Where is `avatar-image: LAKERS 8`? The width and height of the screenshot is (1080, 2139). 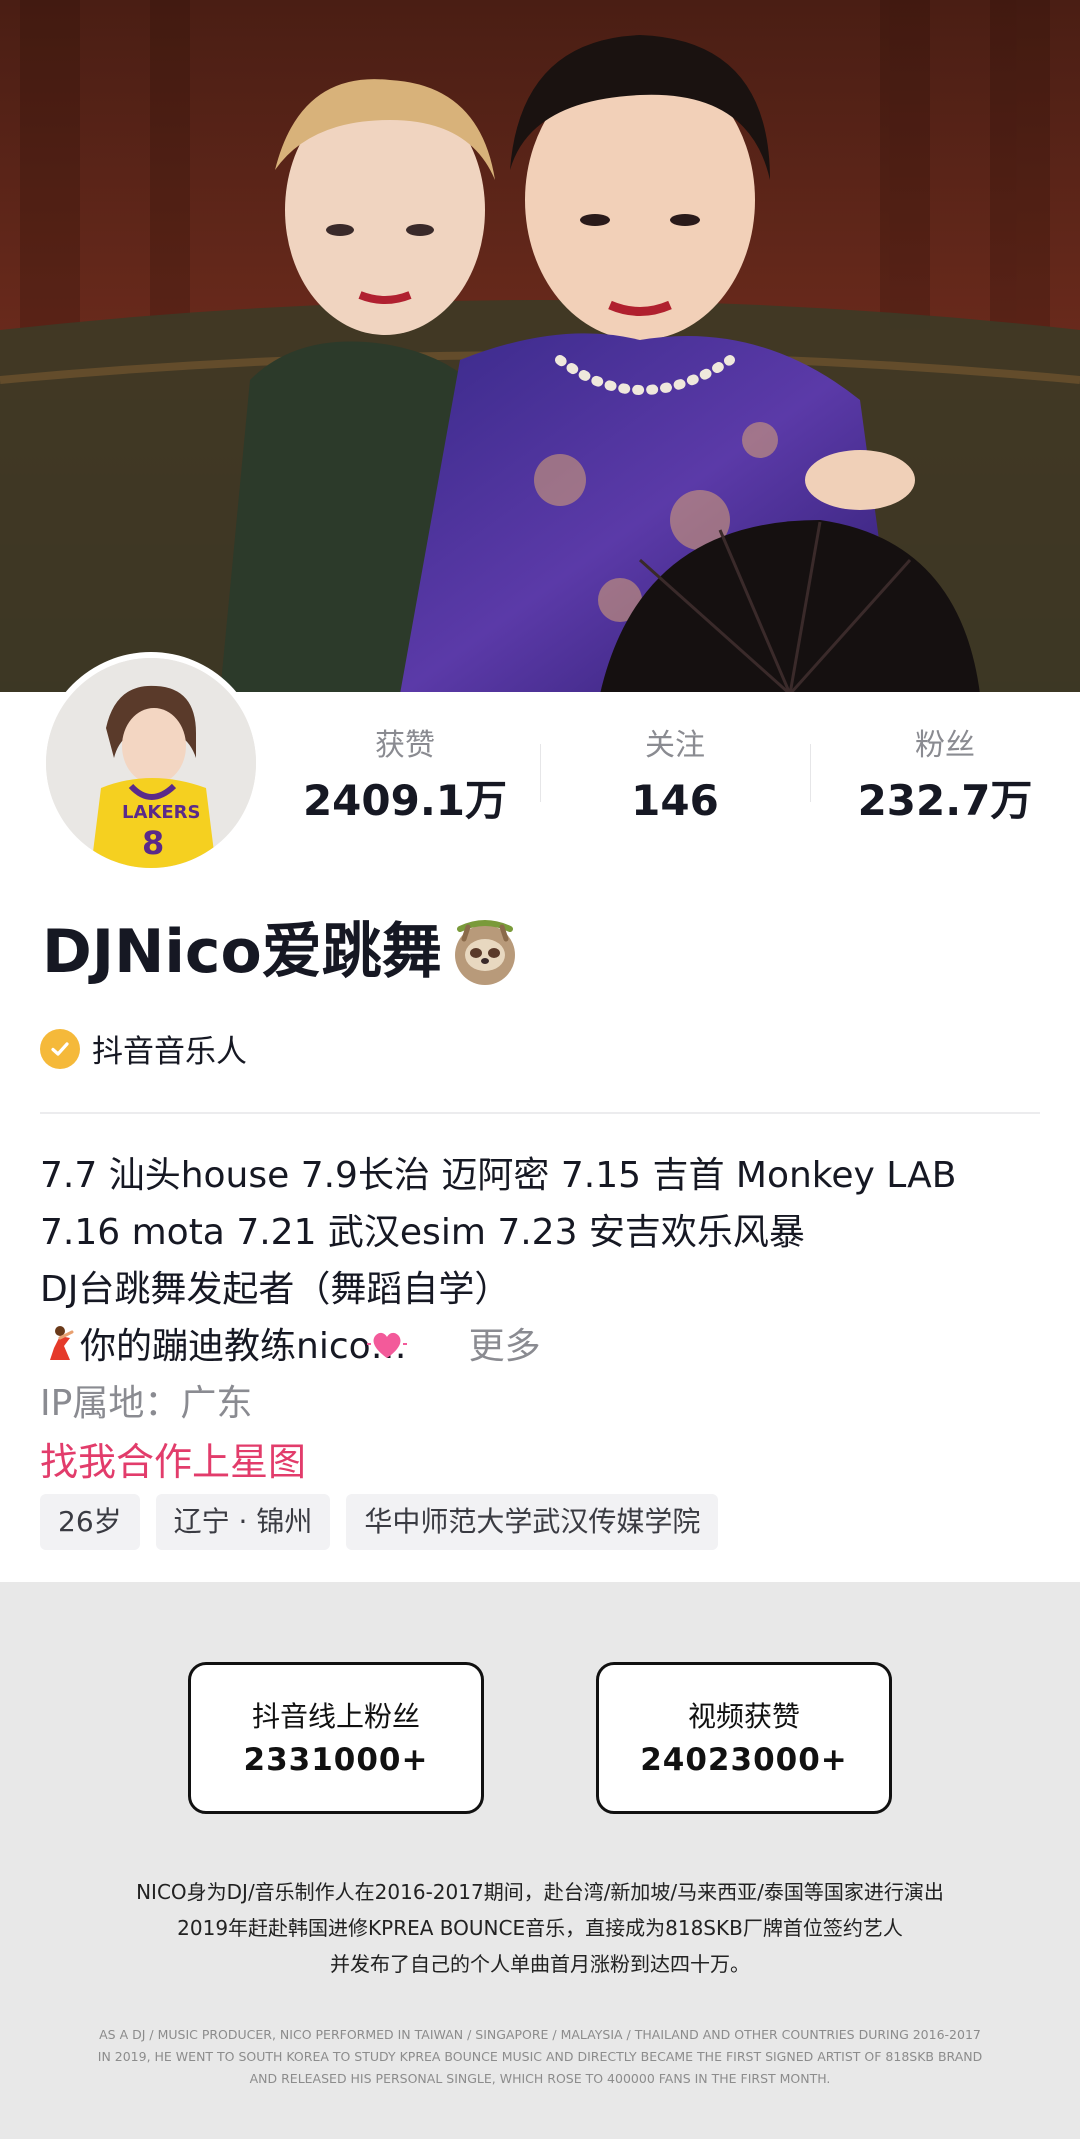 avatar-image: LAKERS 8 is located at coordinates (151, 763).